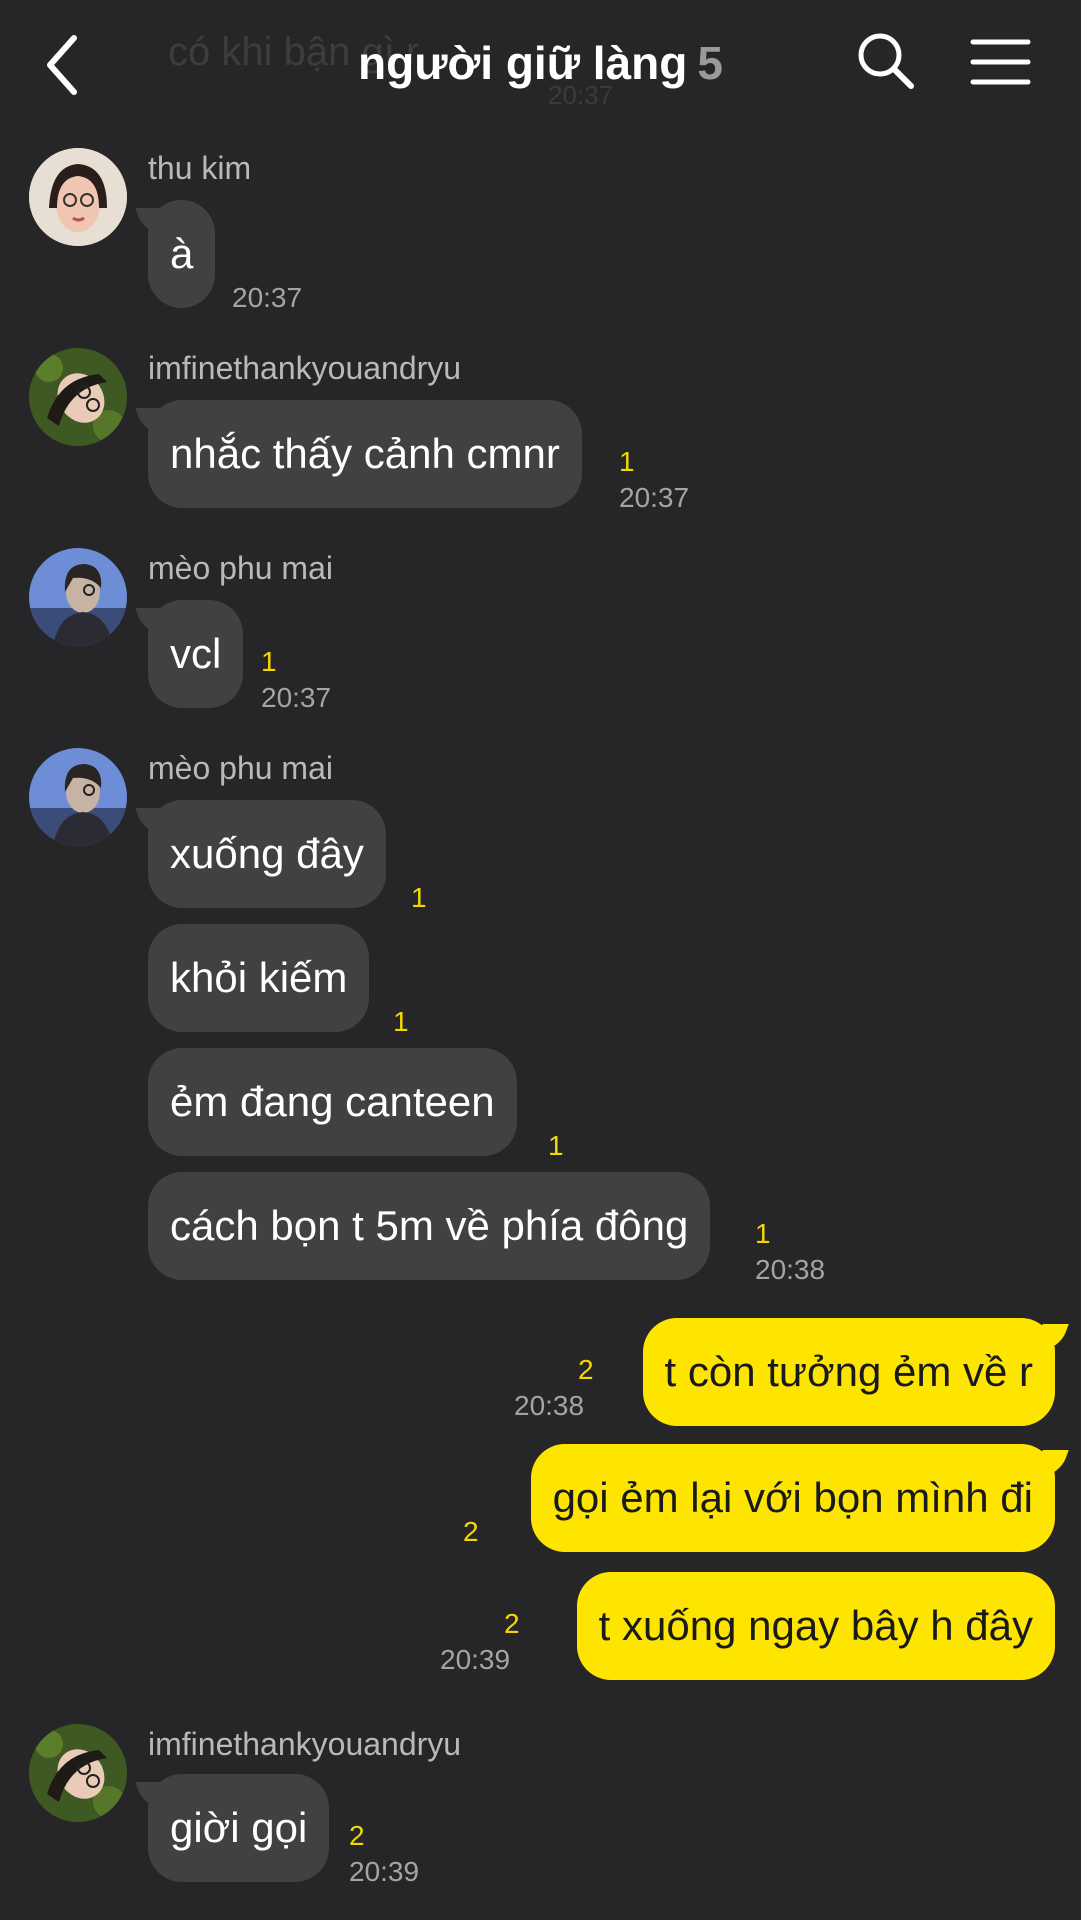 This screenshot has height=1920, width=1081. I want to click on message-bubble: vcl, so click(196, 654).